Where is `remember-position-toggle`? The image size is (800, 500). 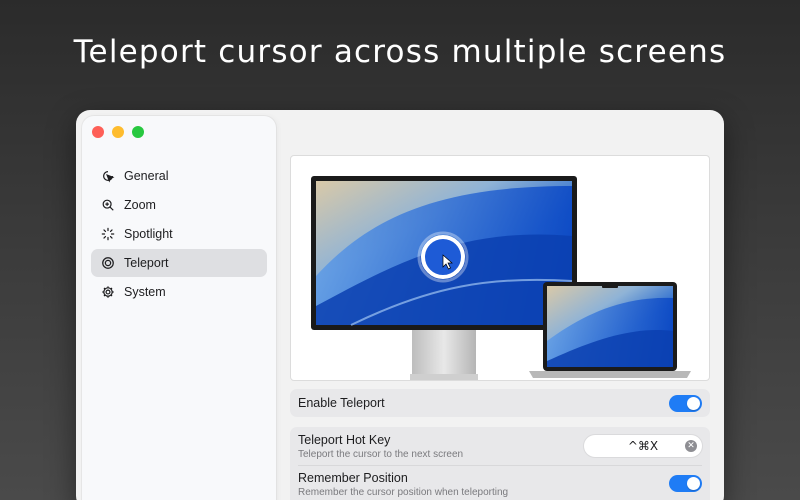
remember-position-toggle is located at coordinates (685, 483).